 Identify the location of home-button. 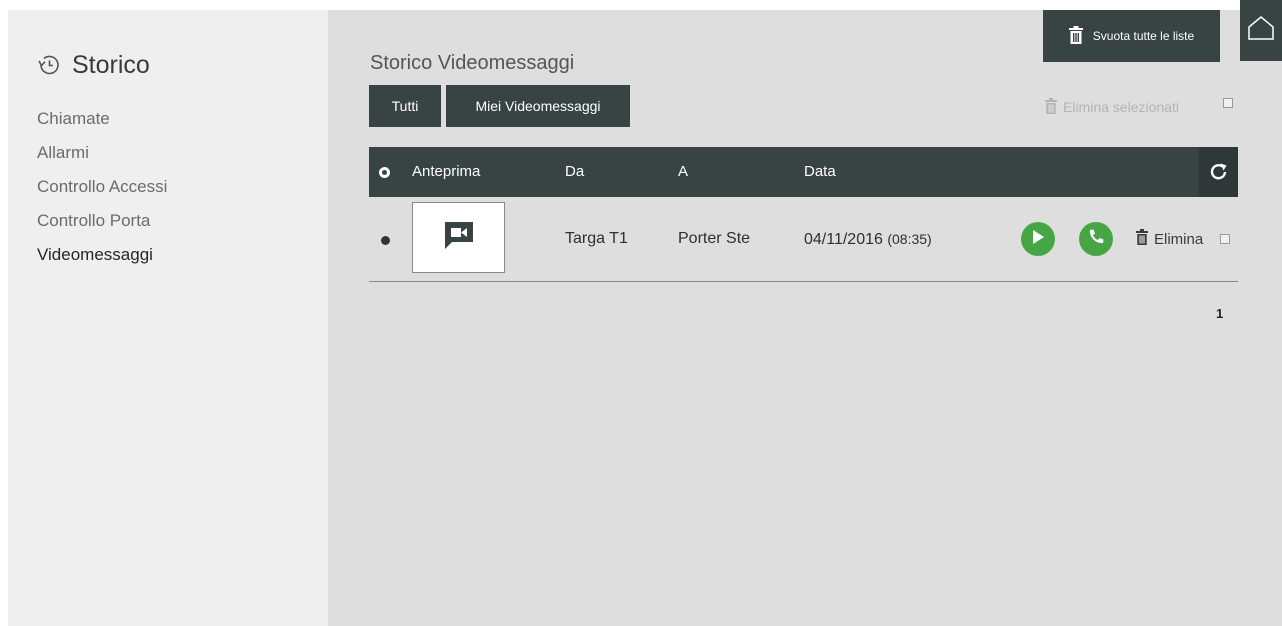
(1261, 30).